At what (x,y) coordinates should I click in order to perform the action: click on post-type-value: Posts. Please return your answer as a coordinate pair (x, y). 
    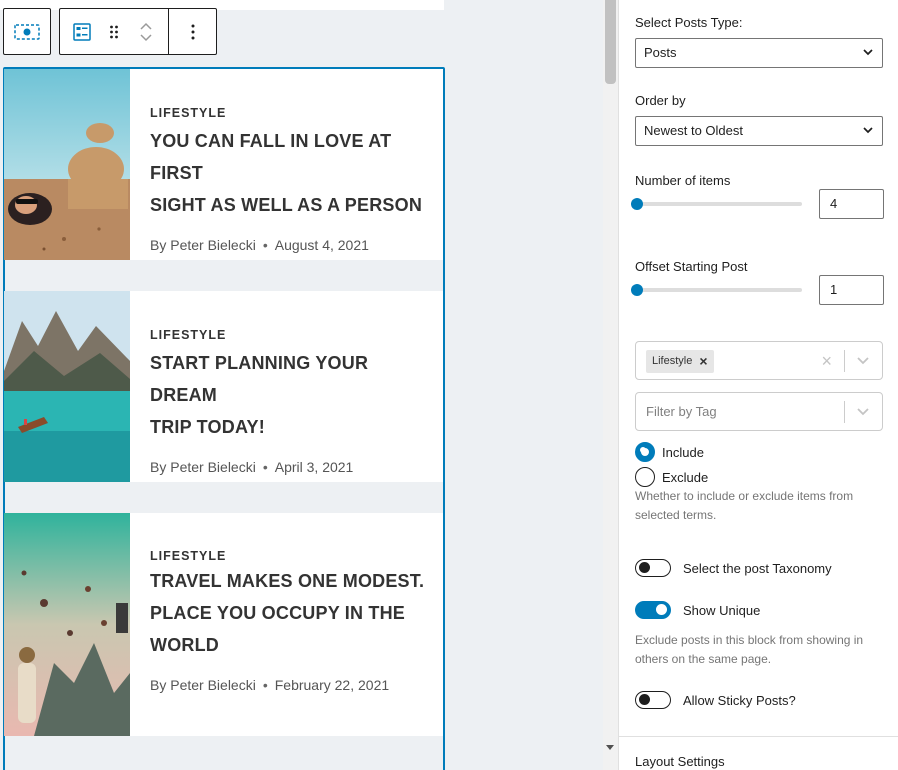
    Looking at the image, I should click on (660, 52).